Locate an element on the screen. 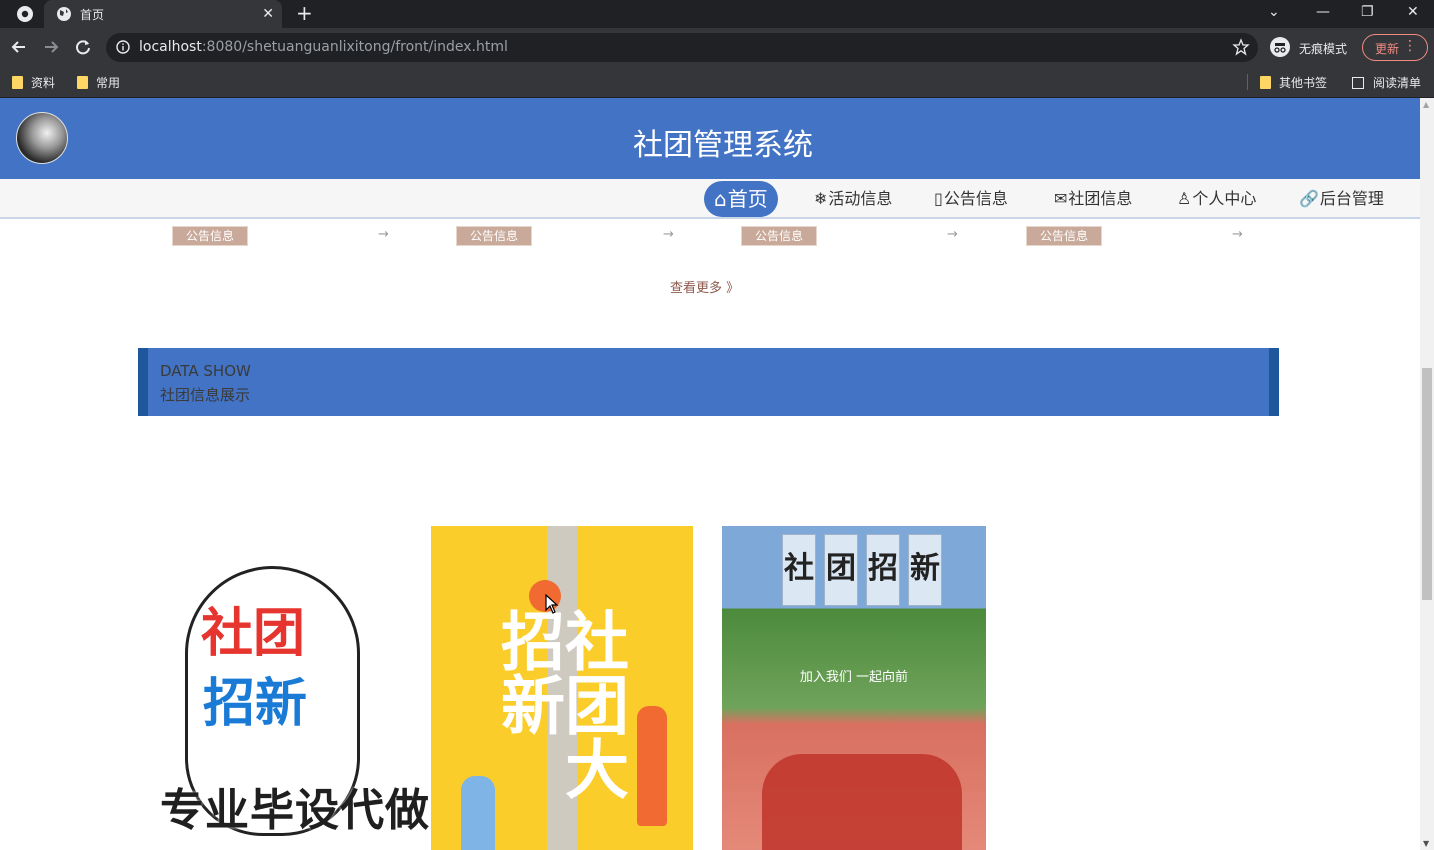 The image size is (1434, 850). site-header: 社团管理系统 is located at coordinates (710, 138).